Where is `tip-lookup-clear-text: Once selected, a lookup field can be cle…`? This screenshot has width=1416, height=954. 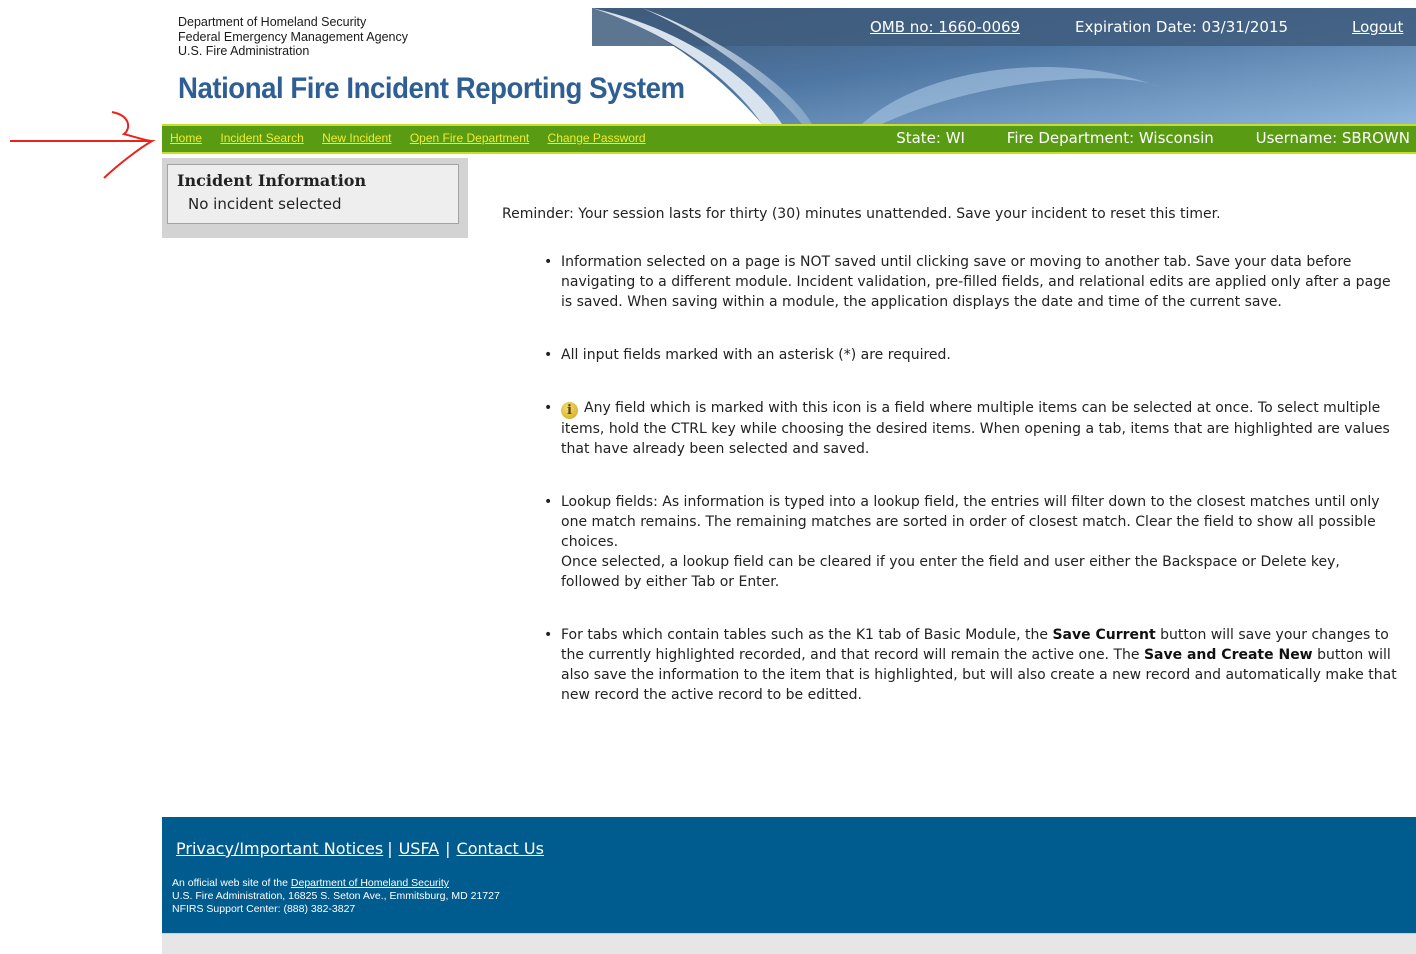 tip-lookup-clear-text: Once selected, a lookup field can be cle… is located at coordinates (950, 572).